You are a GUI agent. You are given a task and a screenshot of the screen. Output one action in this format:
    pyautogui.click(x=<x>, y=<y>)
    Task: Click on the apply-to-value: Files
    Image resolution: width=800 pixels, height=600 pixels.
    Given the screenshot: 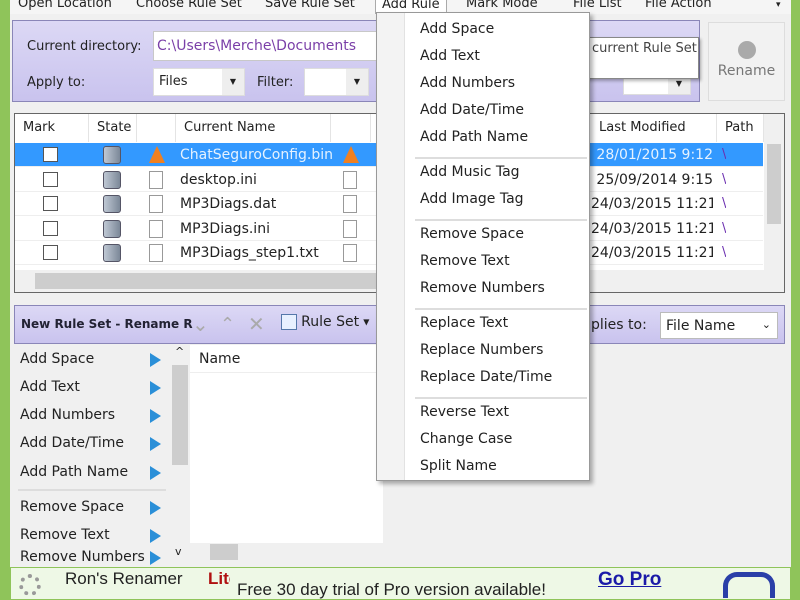 What is the action you would take?
    pyautogui.click(x=173, y=81)
    